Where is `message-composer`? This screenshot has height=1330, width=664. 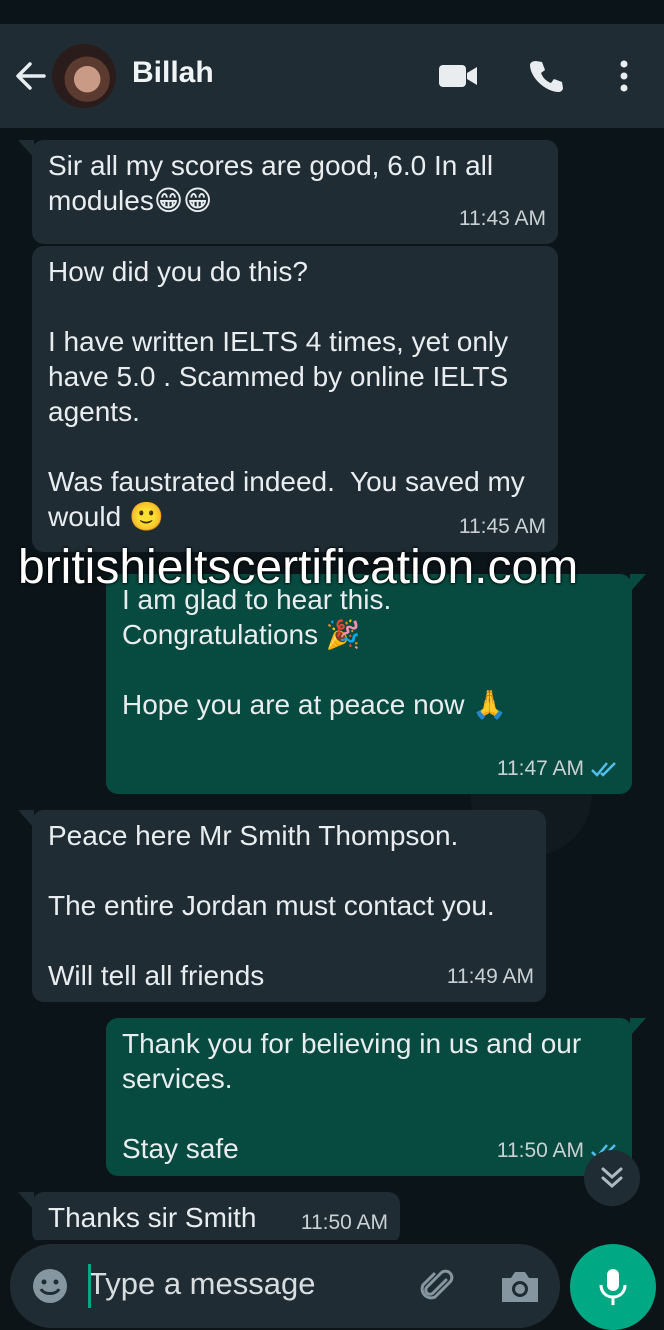
message-composer is located at coordinates (285, 1286).